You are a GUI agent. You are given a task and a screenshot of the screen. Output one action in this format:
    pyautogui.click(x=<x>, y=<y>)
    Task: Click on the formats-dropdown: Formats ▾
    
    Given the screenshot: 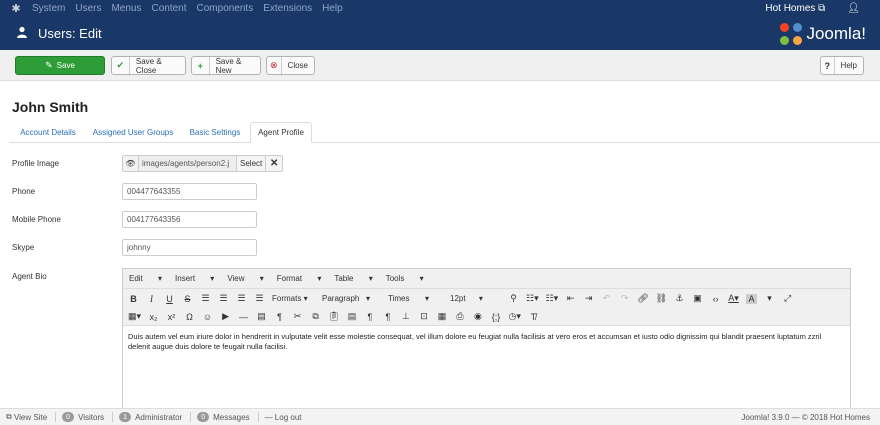 What is the action you would take?
    pyautogui.click(x=292, y=298)
    